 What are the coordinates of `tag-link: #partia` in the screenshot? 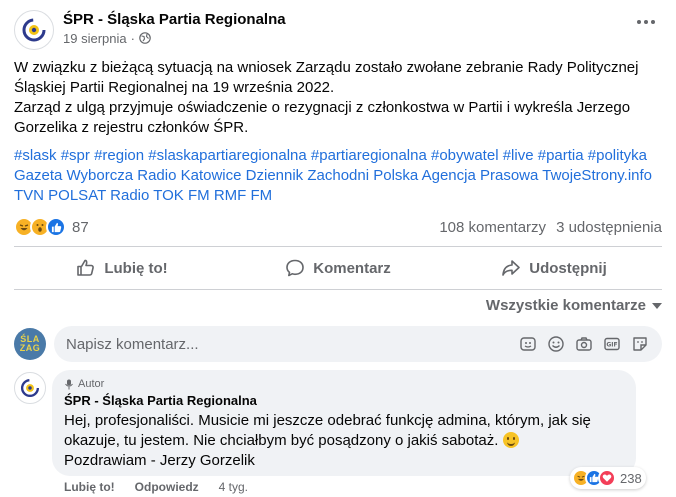 It's located at (561, 155).